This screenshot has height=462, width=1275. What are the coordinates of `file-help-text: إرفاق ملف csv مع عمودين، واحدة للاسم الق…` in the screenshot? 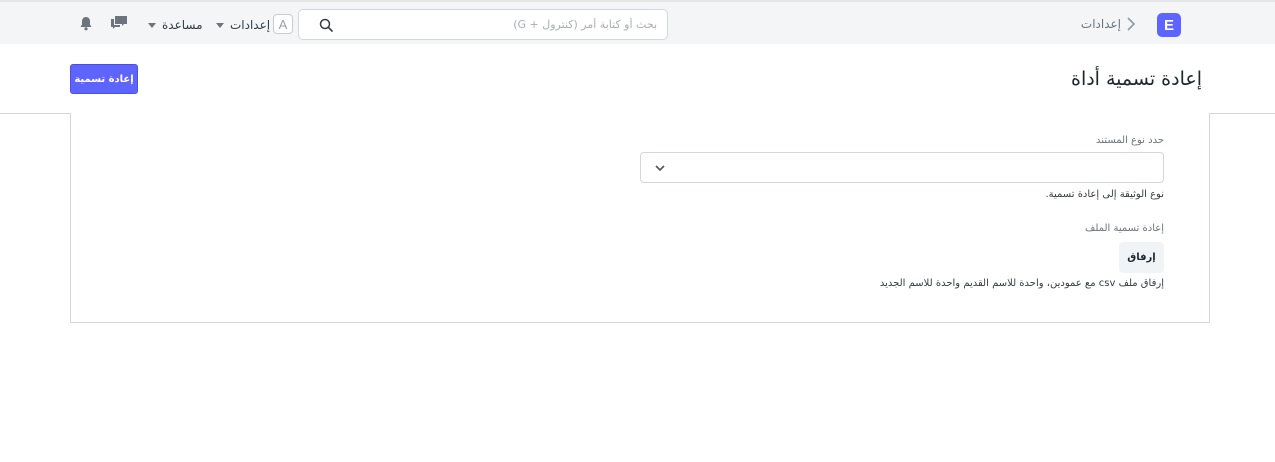 It's located at (1021, 283).